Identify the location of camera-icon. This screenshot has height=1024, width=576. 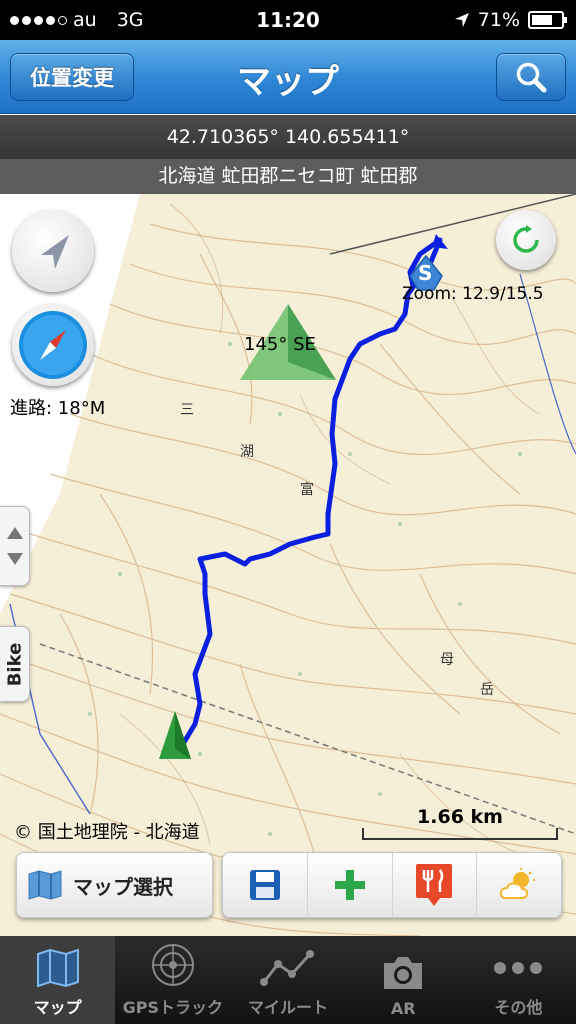
(403, 973).